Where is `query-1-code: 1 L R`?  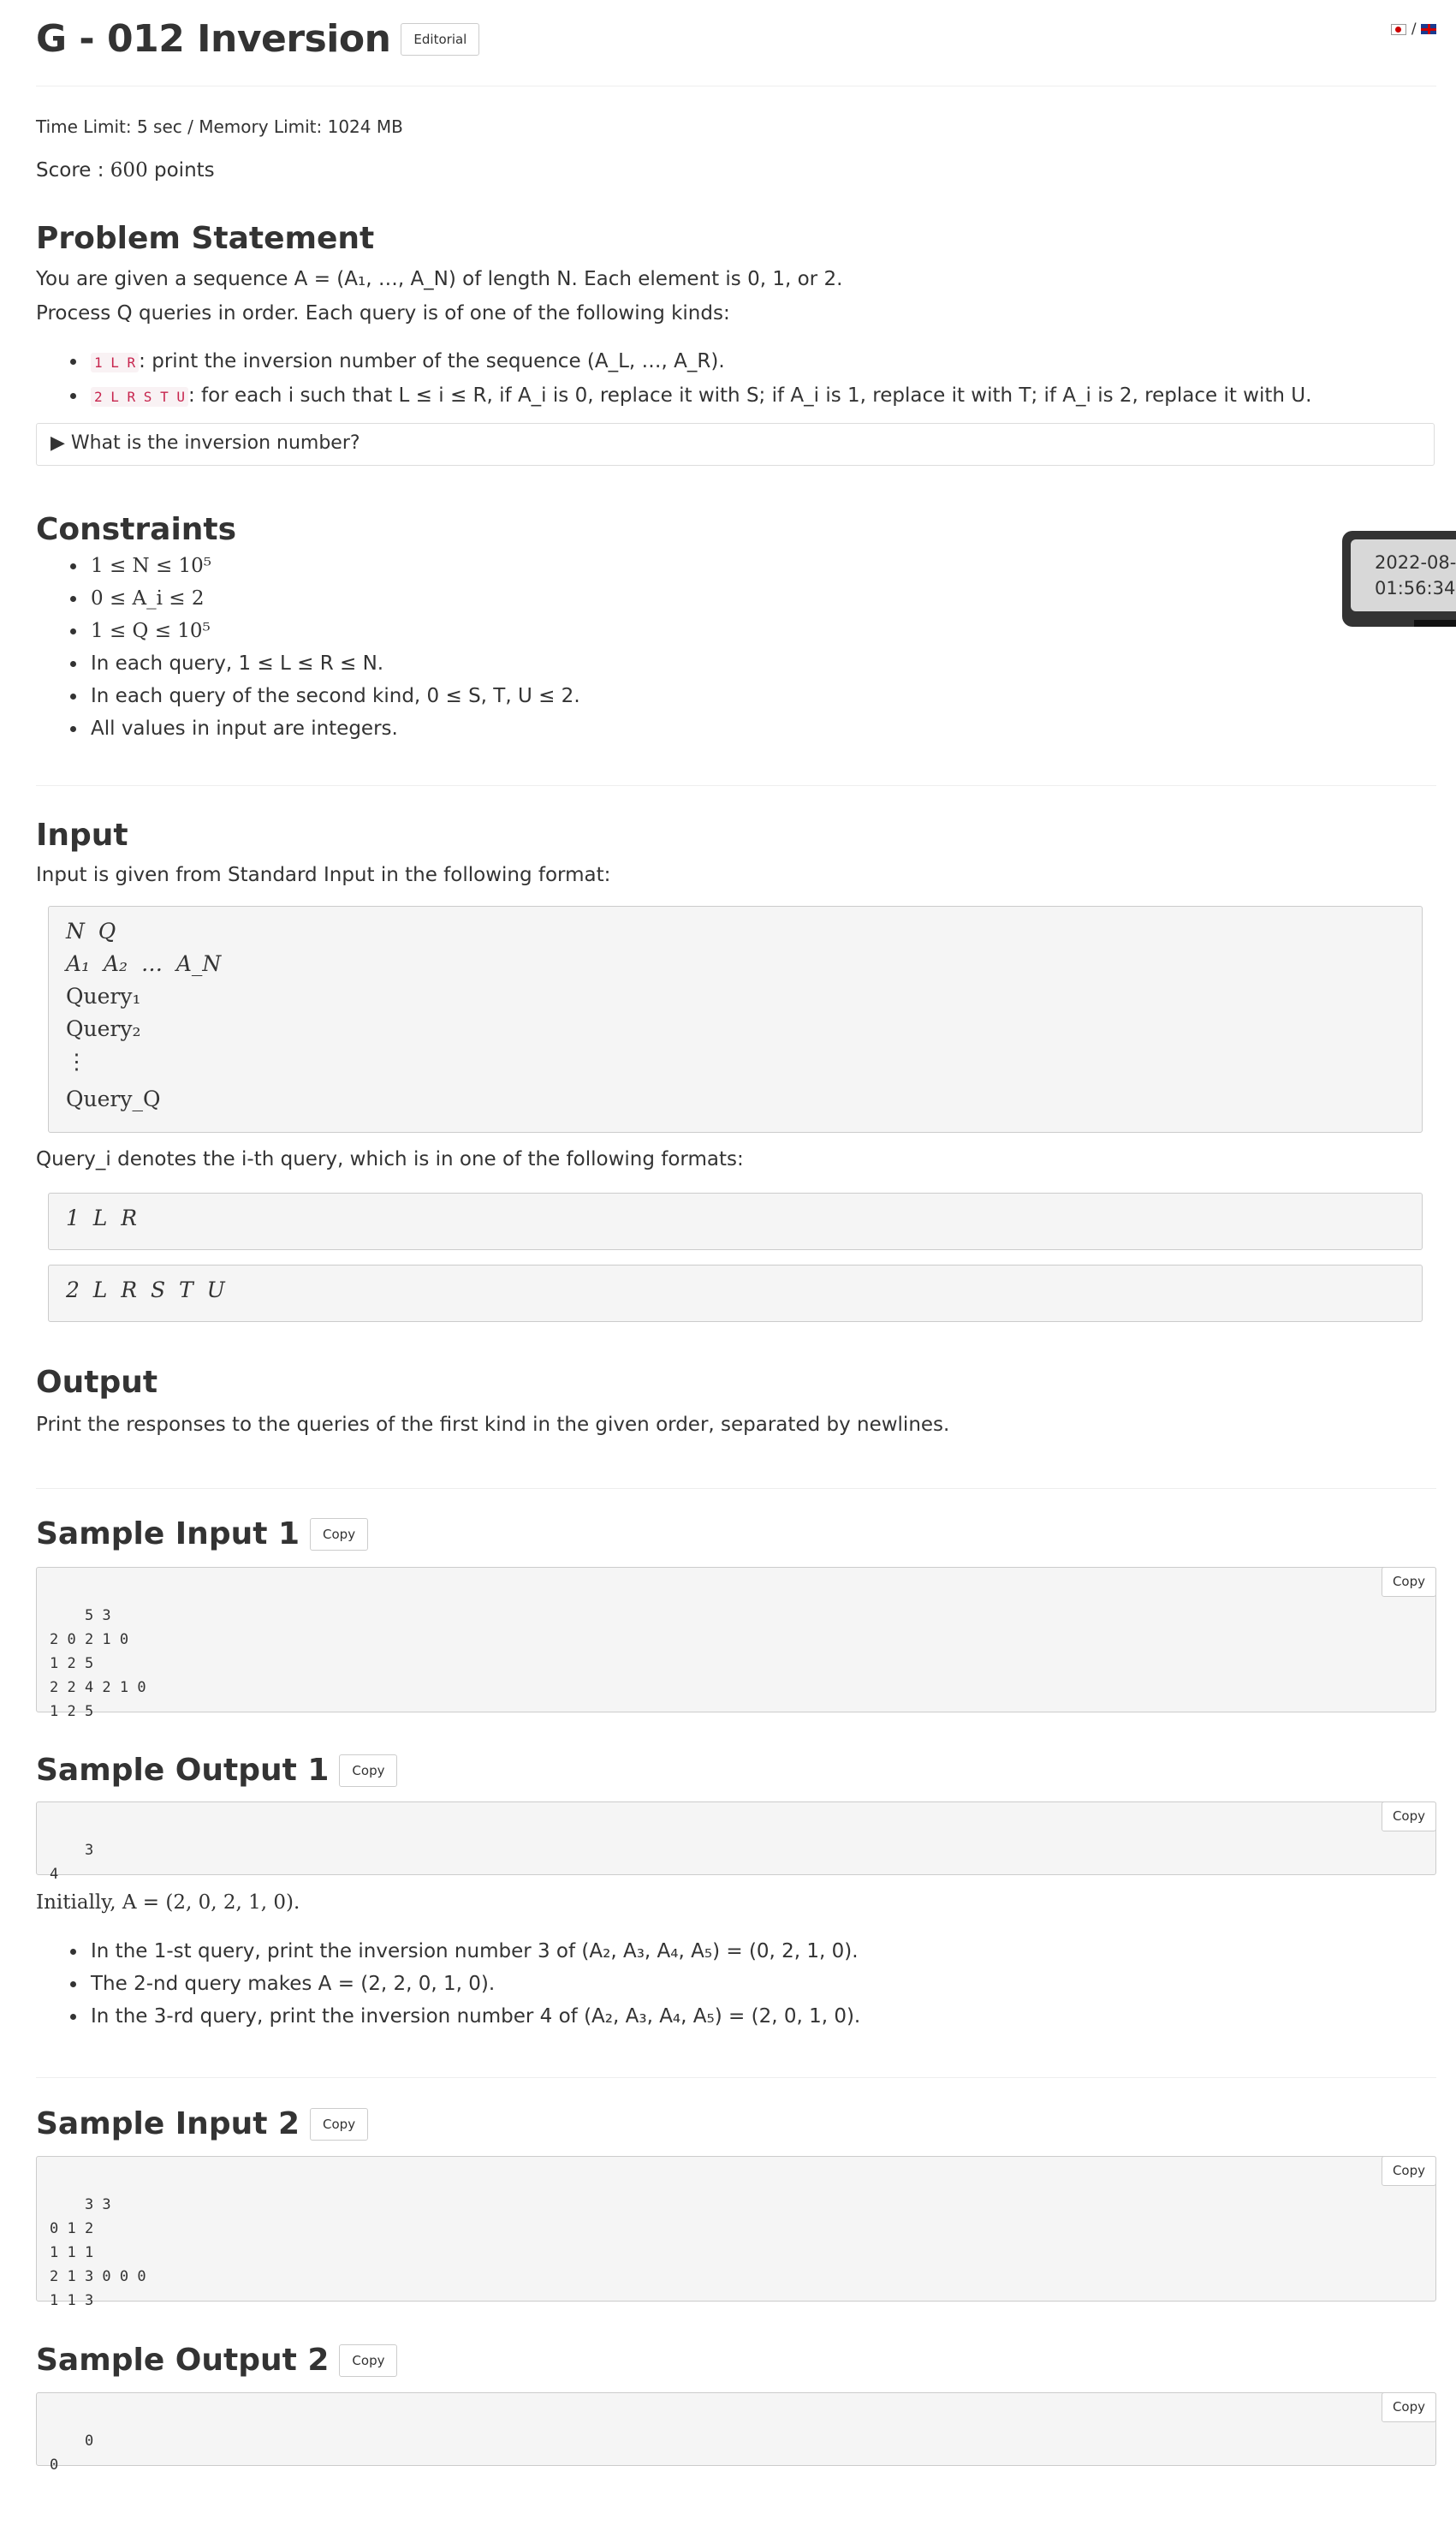
query-1-code: 1 L R is located at coordinates (115, 362).